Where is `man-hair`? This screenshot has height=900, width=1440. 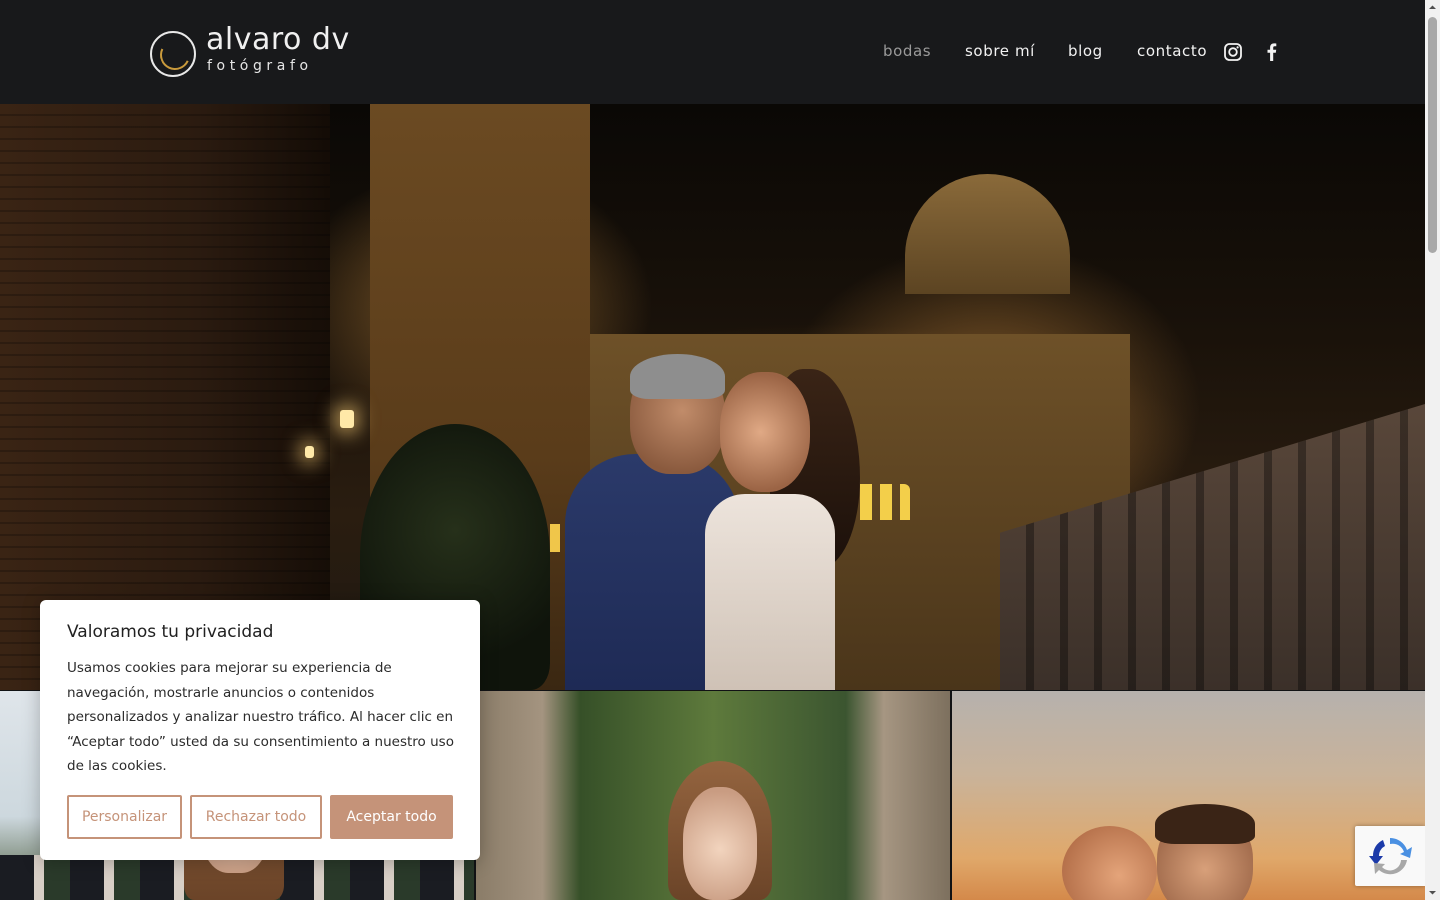
man-hair is located at coordinates (1205, 824).